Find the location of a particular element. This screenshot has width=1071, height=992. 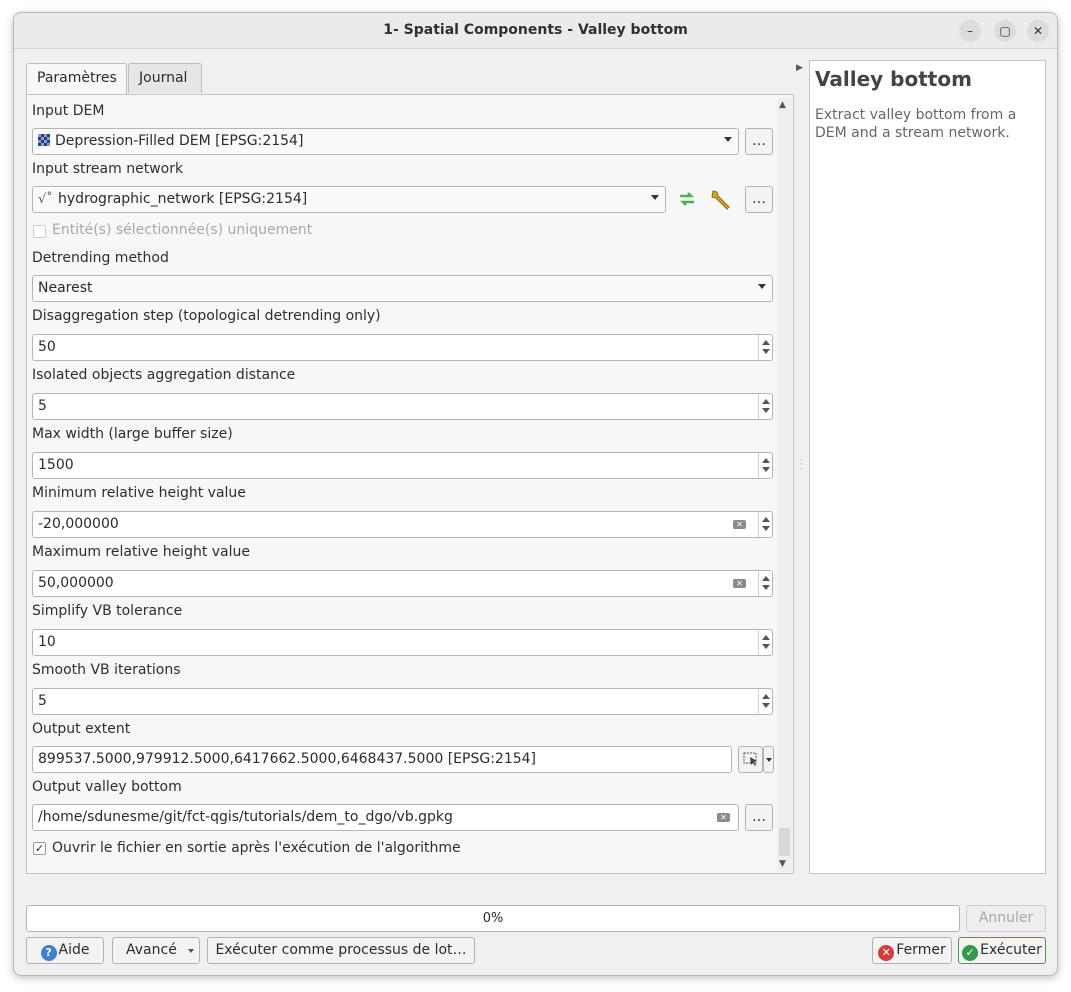

tab-journal: Journal is located at coordinates (165, 78).